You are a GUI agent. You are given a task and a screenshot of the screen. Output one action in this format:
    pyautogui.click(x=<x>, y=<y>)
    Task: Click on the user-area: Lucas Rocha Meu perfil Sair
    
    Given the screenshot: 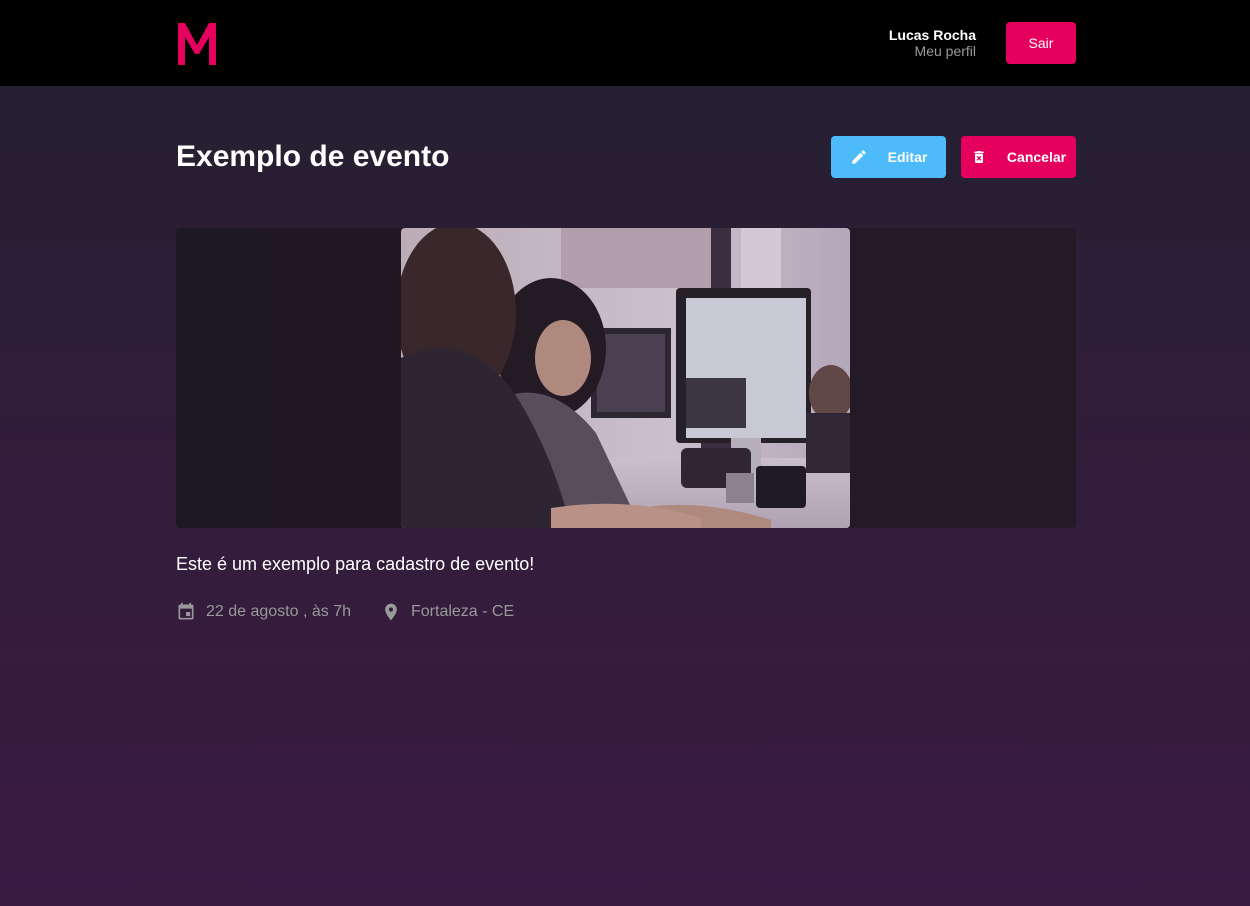 What is the action you would take?
    pyautogui.click(x=982, y=43)
    